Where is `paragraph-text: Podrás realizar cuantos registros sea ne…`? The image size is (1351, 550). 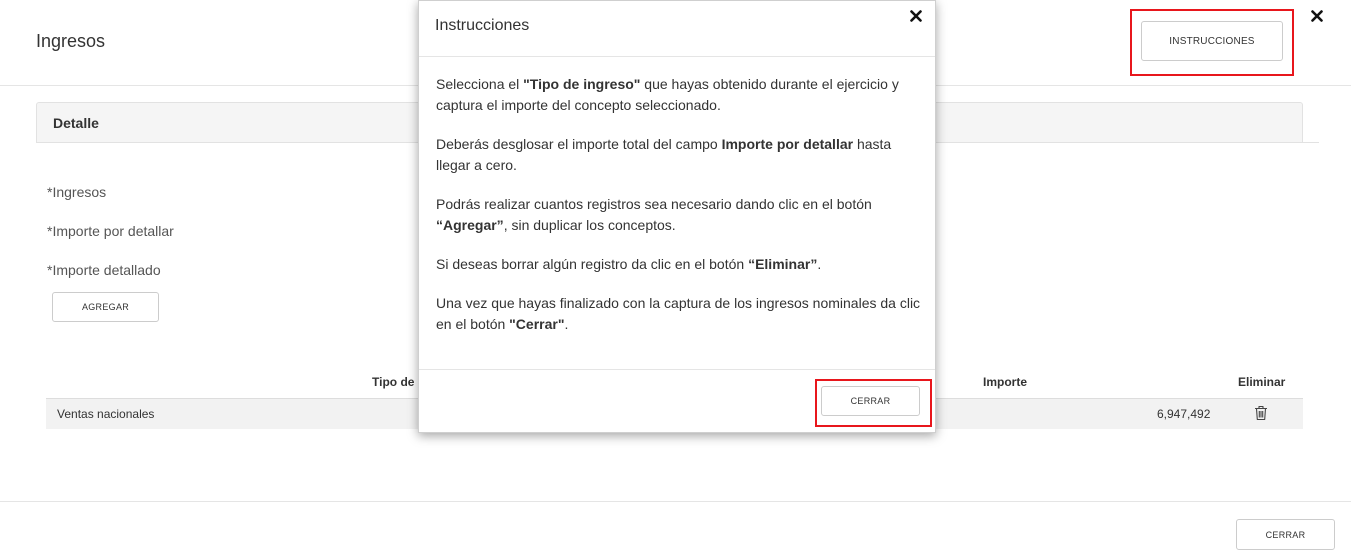 paragraph-text: Podrás realizar cuantos registros sea ne… is located at coordinates (654, 204).